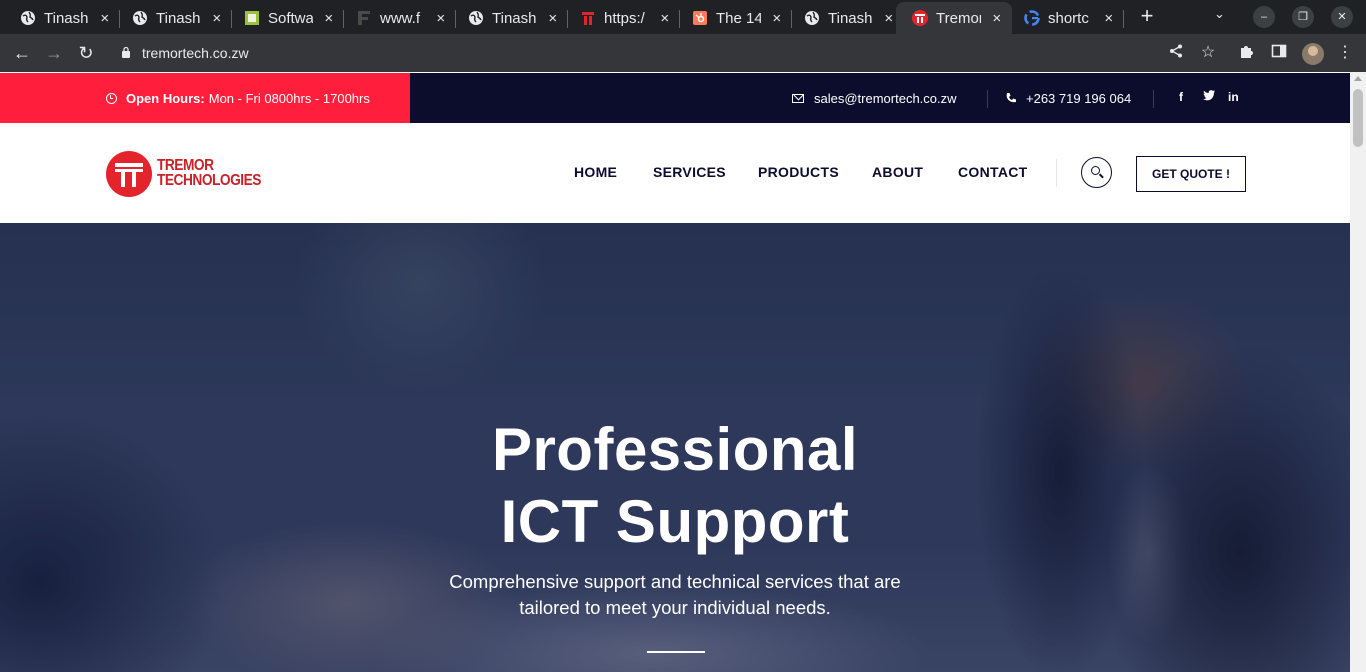 The width and height of the screenshot is (1366, 672). What do you see at coordinates (54, 53) in the screenshot?
I see `forward-arrow-icon: →` at bounding box center [54, 53].